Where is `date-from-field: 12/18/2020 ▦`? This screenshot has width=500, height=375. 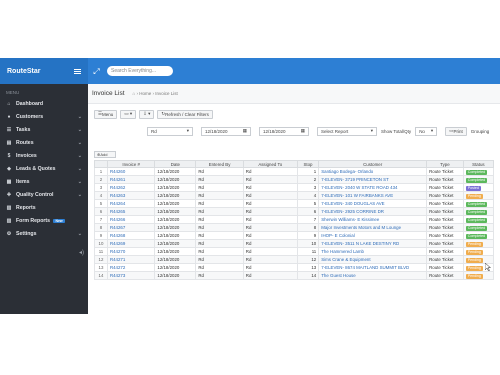 date-from-field: 12/18/2020 ▦ is located at coordinates (226, 131).